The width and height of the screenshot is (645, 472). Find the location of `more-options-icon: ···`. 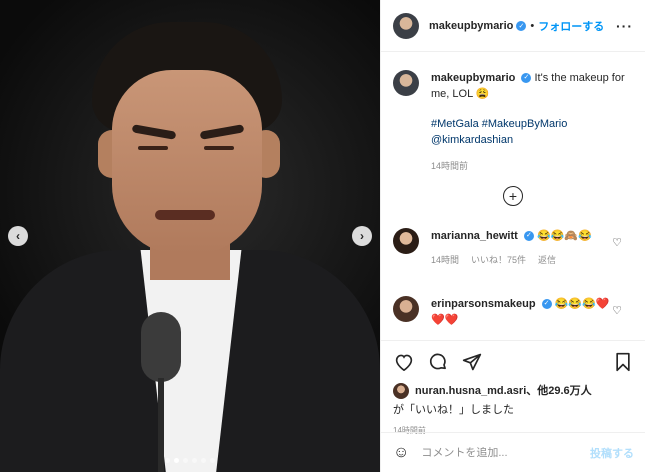

more-options-icon: ··· is located at coordinates (624, 26).